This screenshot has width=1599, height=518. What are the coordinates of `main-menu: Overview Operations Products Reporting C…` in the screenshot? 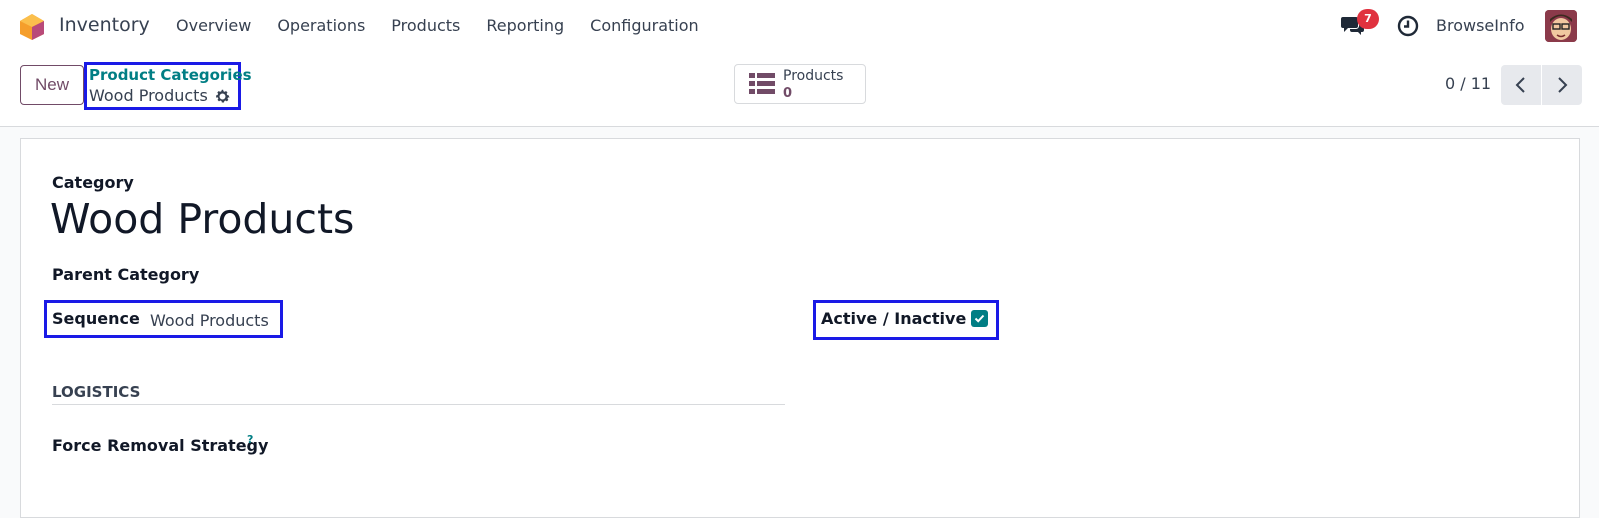 It's located at (450, 25).